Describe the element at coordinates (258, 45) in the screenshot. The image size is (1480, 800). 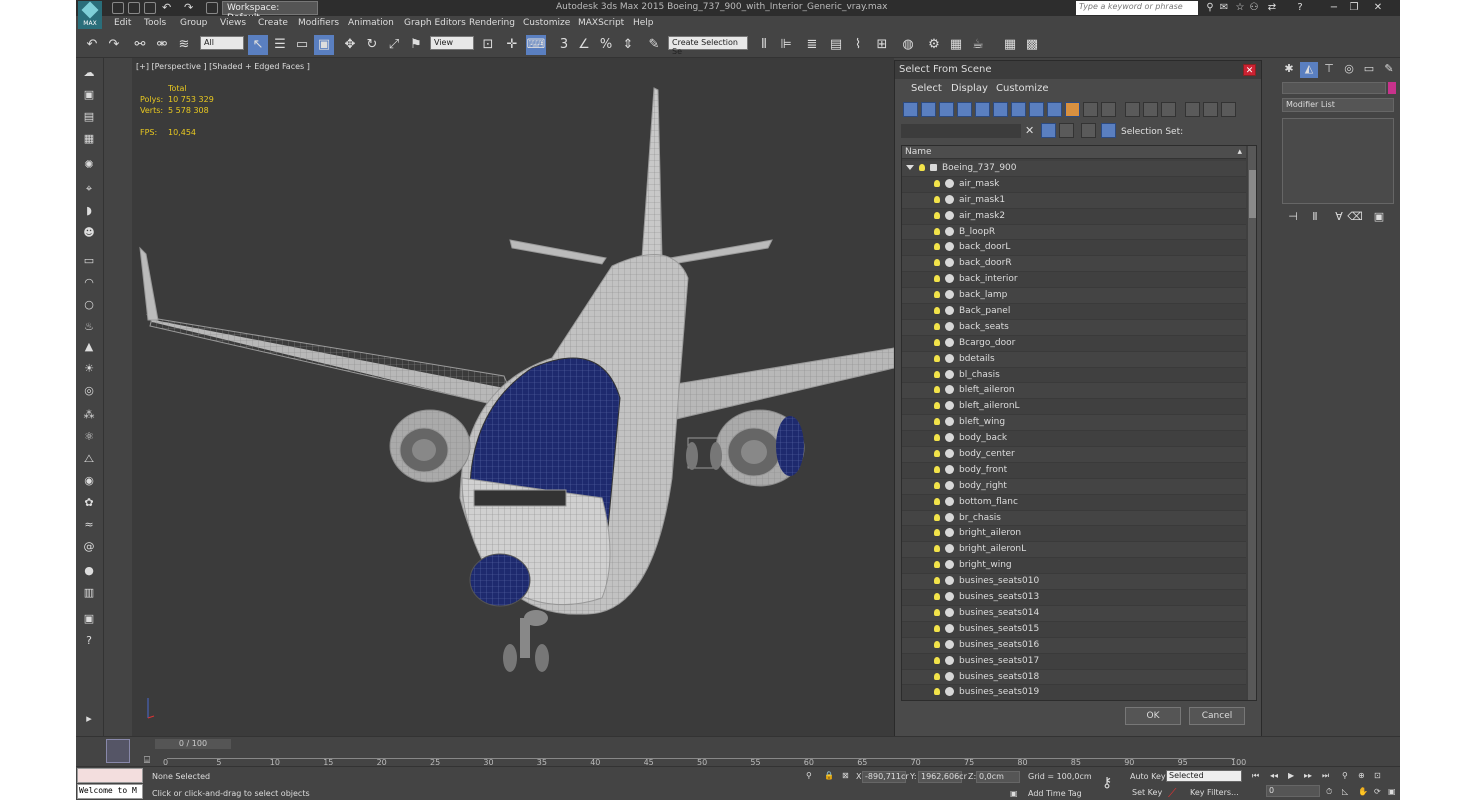
I see `select-object-icon: ↖` at that location.